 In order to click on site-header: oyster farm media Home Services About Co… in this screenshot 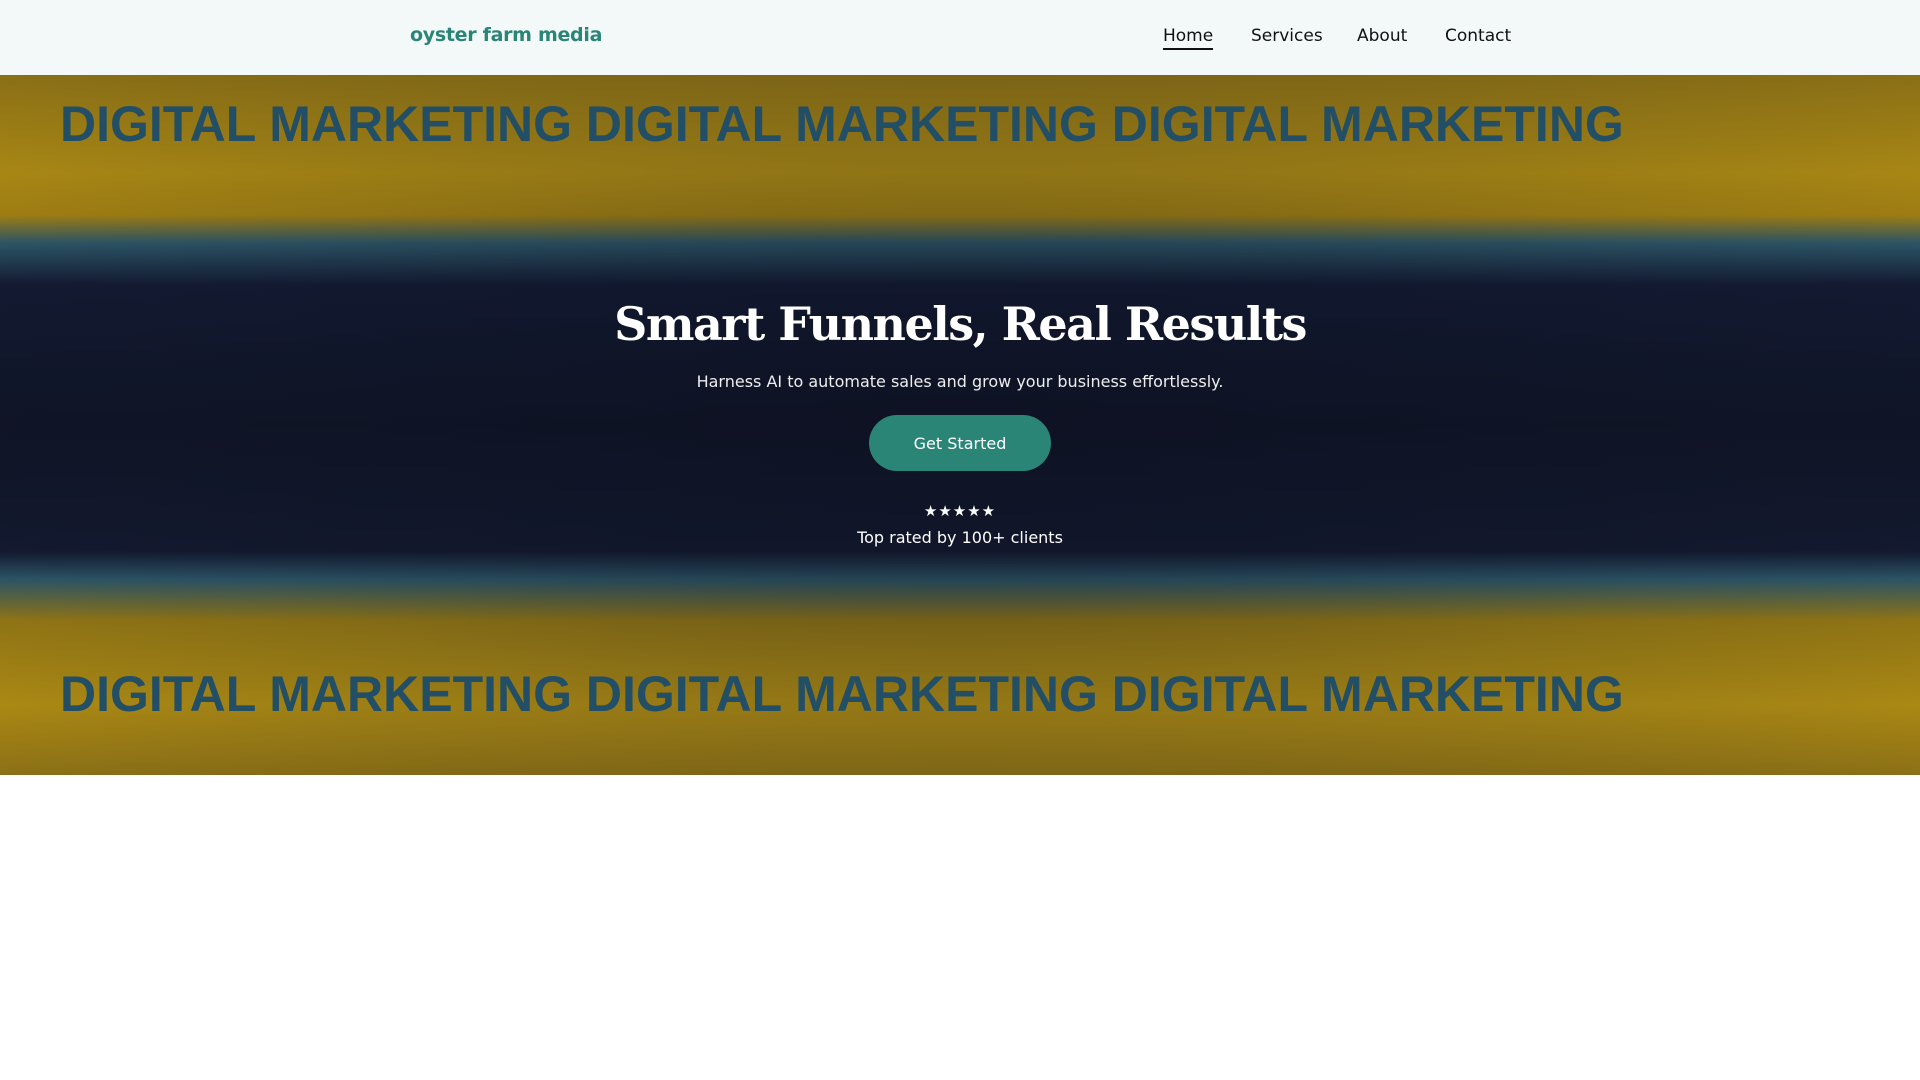, I will do `click(960, 37)`.